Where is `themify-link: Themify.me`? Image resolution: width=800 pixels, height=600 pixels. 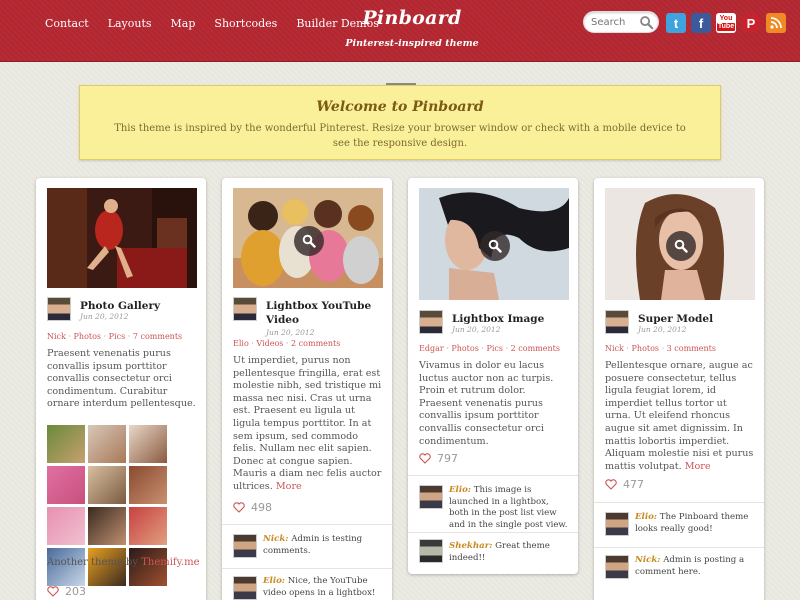 themify-link: Themify.me is located at coordinates (170, 562).